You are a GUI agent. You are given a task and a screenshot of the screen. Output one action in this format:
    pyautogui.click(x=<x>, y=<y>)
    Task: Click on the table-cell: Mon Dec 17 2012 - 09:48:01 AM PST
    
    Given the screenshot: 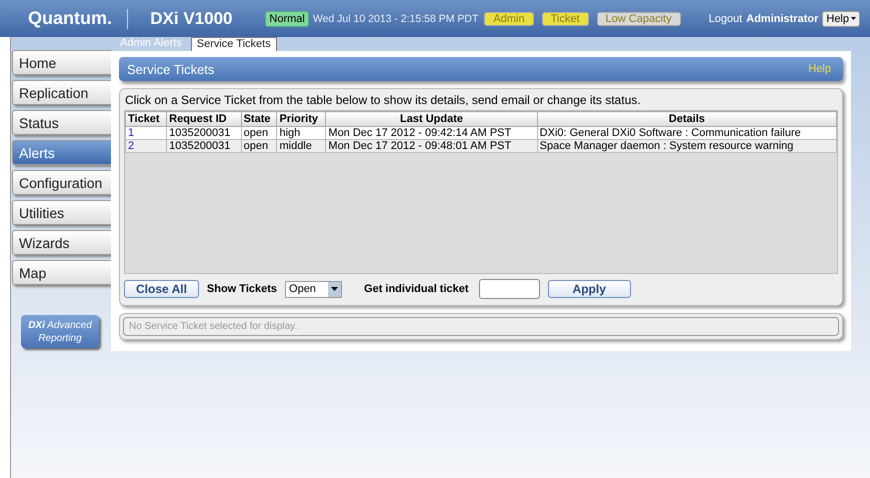 What is the action you would take?
    pyautogui.click(x=432, y=146)
    